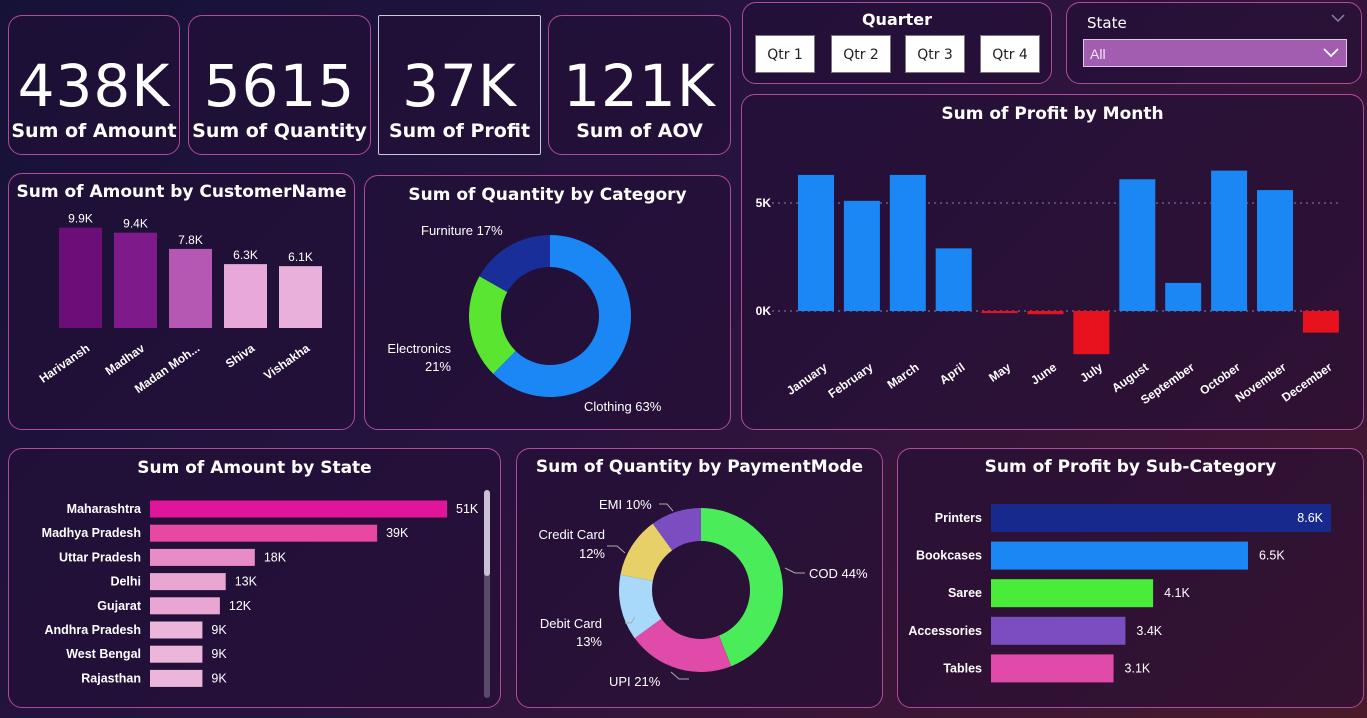  Describe the element at coordinates (1137, 245) in the screenshot. I see `bar-august` at that location.